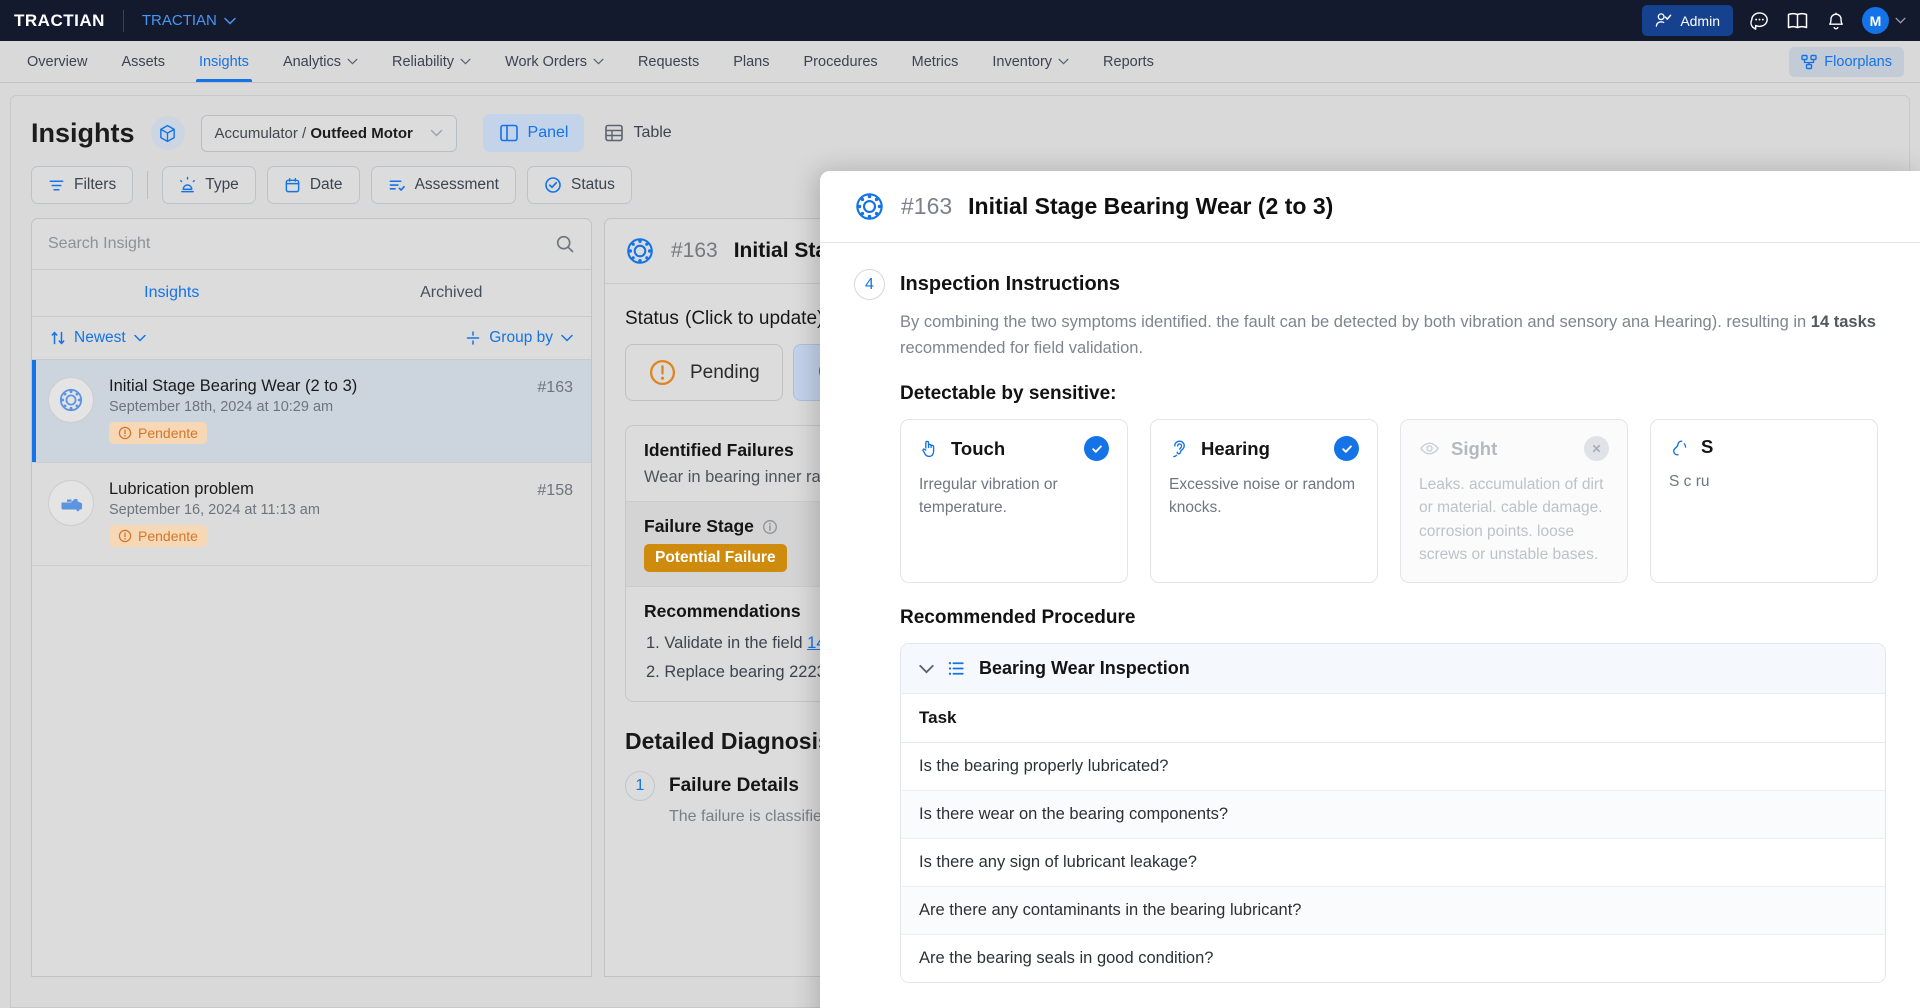  I want to click on asset-selector: Accumulator / Outfeed Motor, so click(328, 133).